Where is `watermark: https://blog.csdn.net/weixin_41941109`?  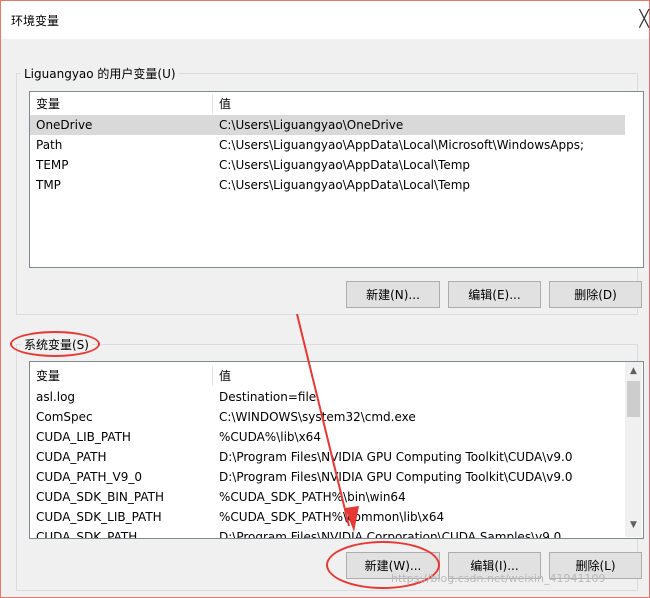
watermark: https://blog.csdn.net/weixin_41941109 is located at coordinates (498, 578).